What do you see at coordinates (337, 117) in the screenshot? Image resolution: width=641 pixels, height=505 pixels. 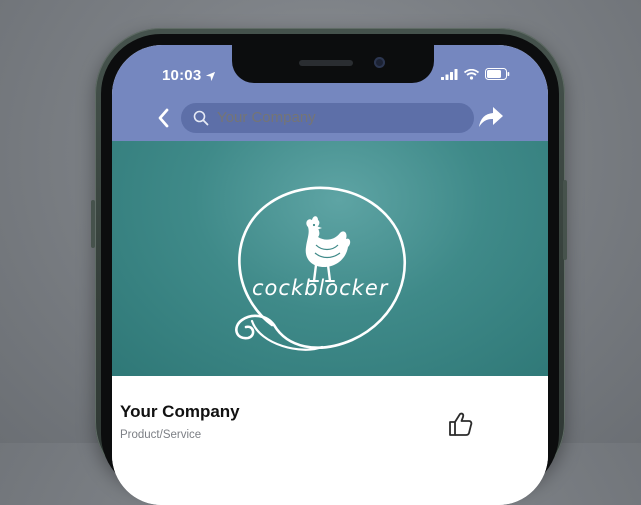 I see `search-input` at bounding box center [337, 117].